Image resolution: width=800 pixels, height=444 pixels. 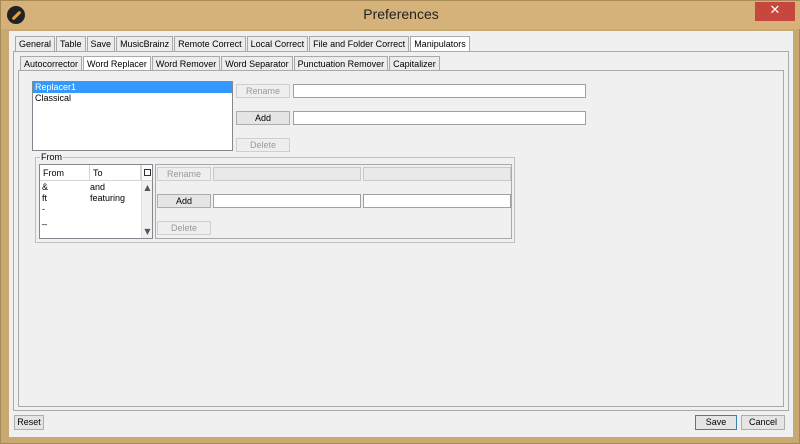 What do you see at coordinates (184, 174) in the screenshot?
I see `mapping-rename-button: Rename` at bounding box center [184, 174].